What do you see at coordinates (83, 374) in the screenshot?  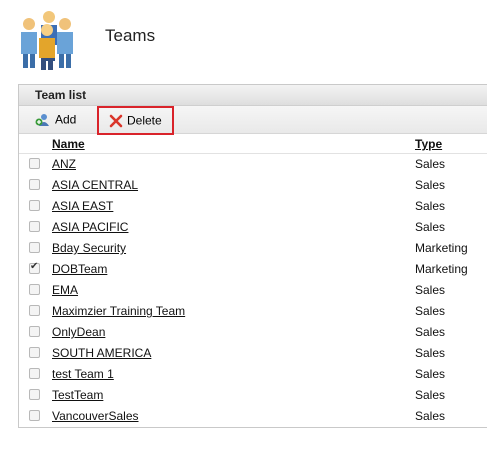 I see `team-name-link: test Team 1` at bounding box center [83, 374].